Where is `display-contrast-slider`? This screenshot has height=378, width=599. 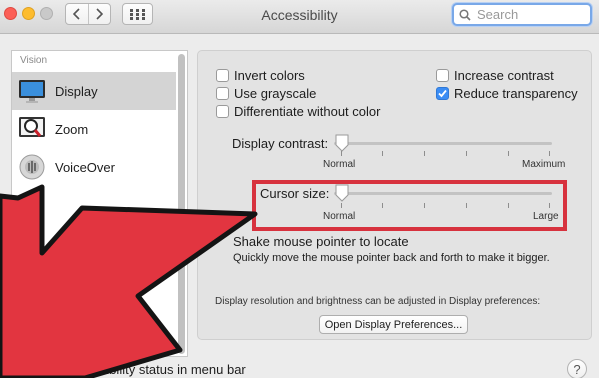 display-contrast-slider is located at coordinates (443, 143).